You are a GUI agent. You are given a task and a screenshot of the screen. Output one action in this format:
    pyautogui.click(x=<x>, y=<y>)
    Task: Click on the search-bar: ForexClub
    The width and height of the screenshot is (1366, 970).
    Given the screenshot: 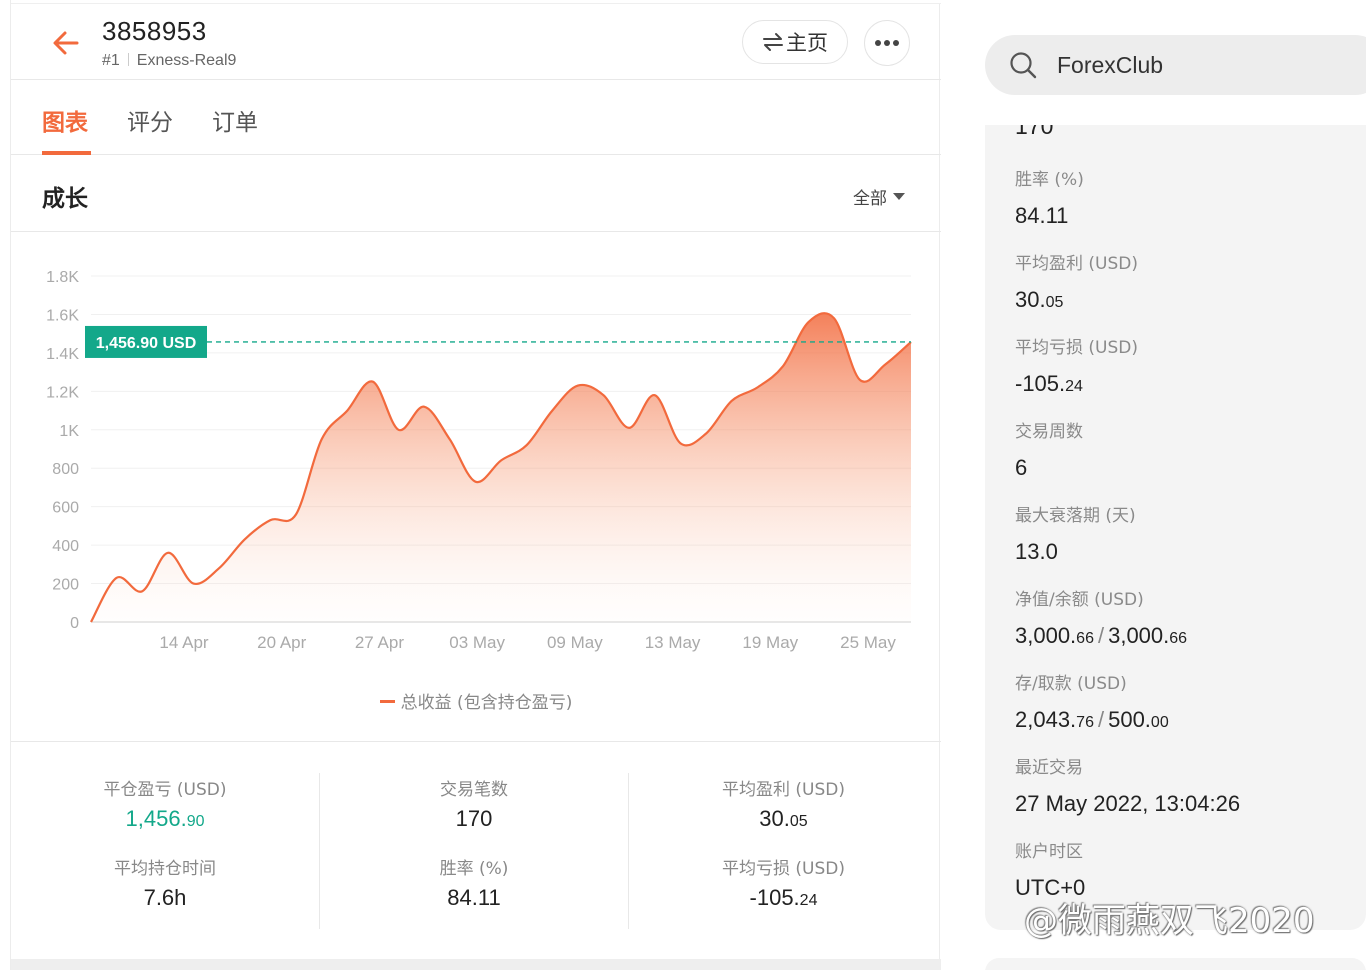 What is the action you would take?
    pyautogui.click(x=1175, y=65)
    